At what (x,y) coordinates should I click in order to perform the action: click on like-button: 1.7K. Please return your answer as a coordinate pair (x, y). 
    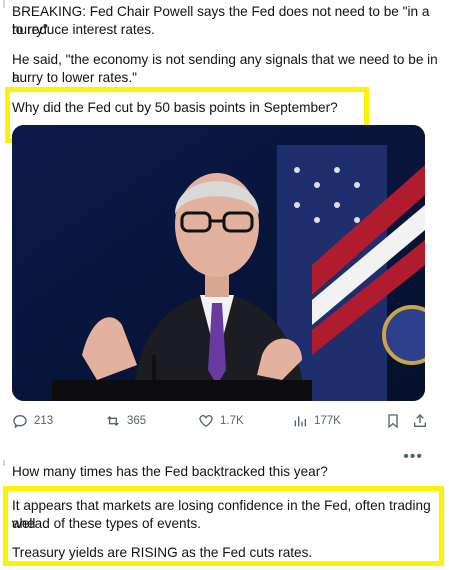
    Looking at the image, I should click on (221, 421).